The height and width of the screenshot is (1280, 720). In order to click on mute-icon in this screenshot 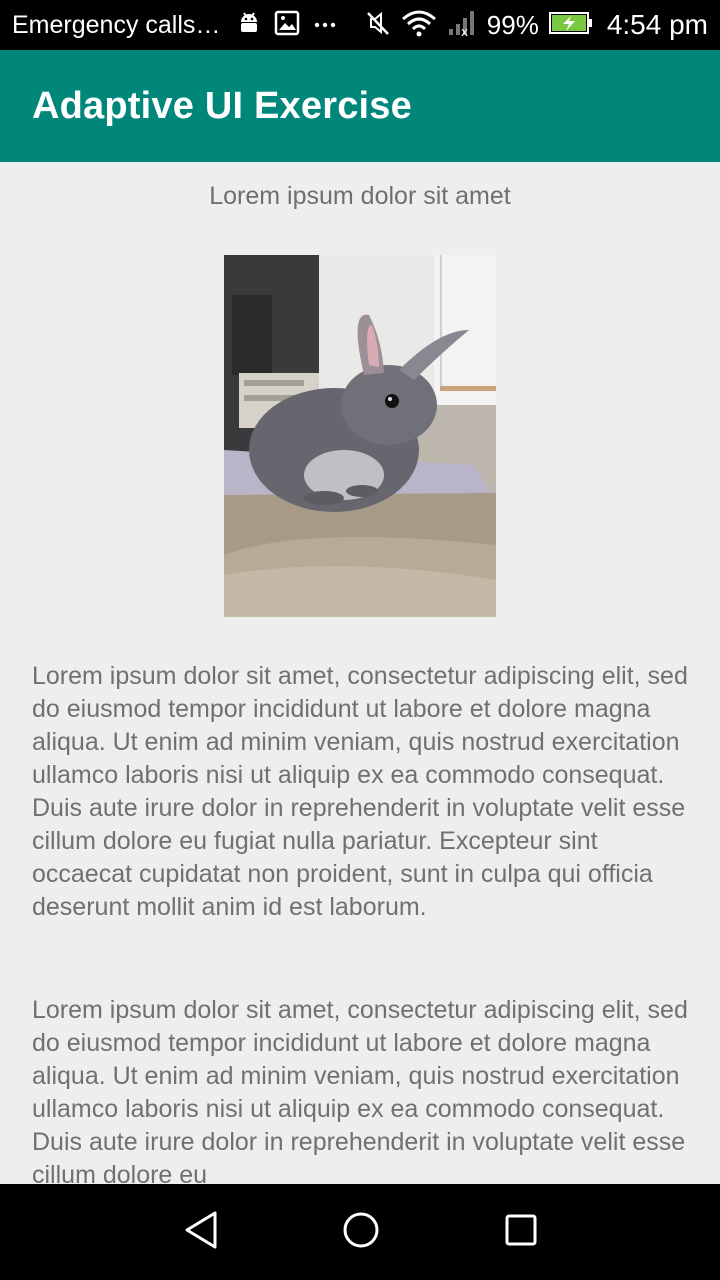, I will do `click(378, 25)`.